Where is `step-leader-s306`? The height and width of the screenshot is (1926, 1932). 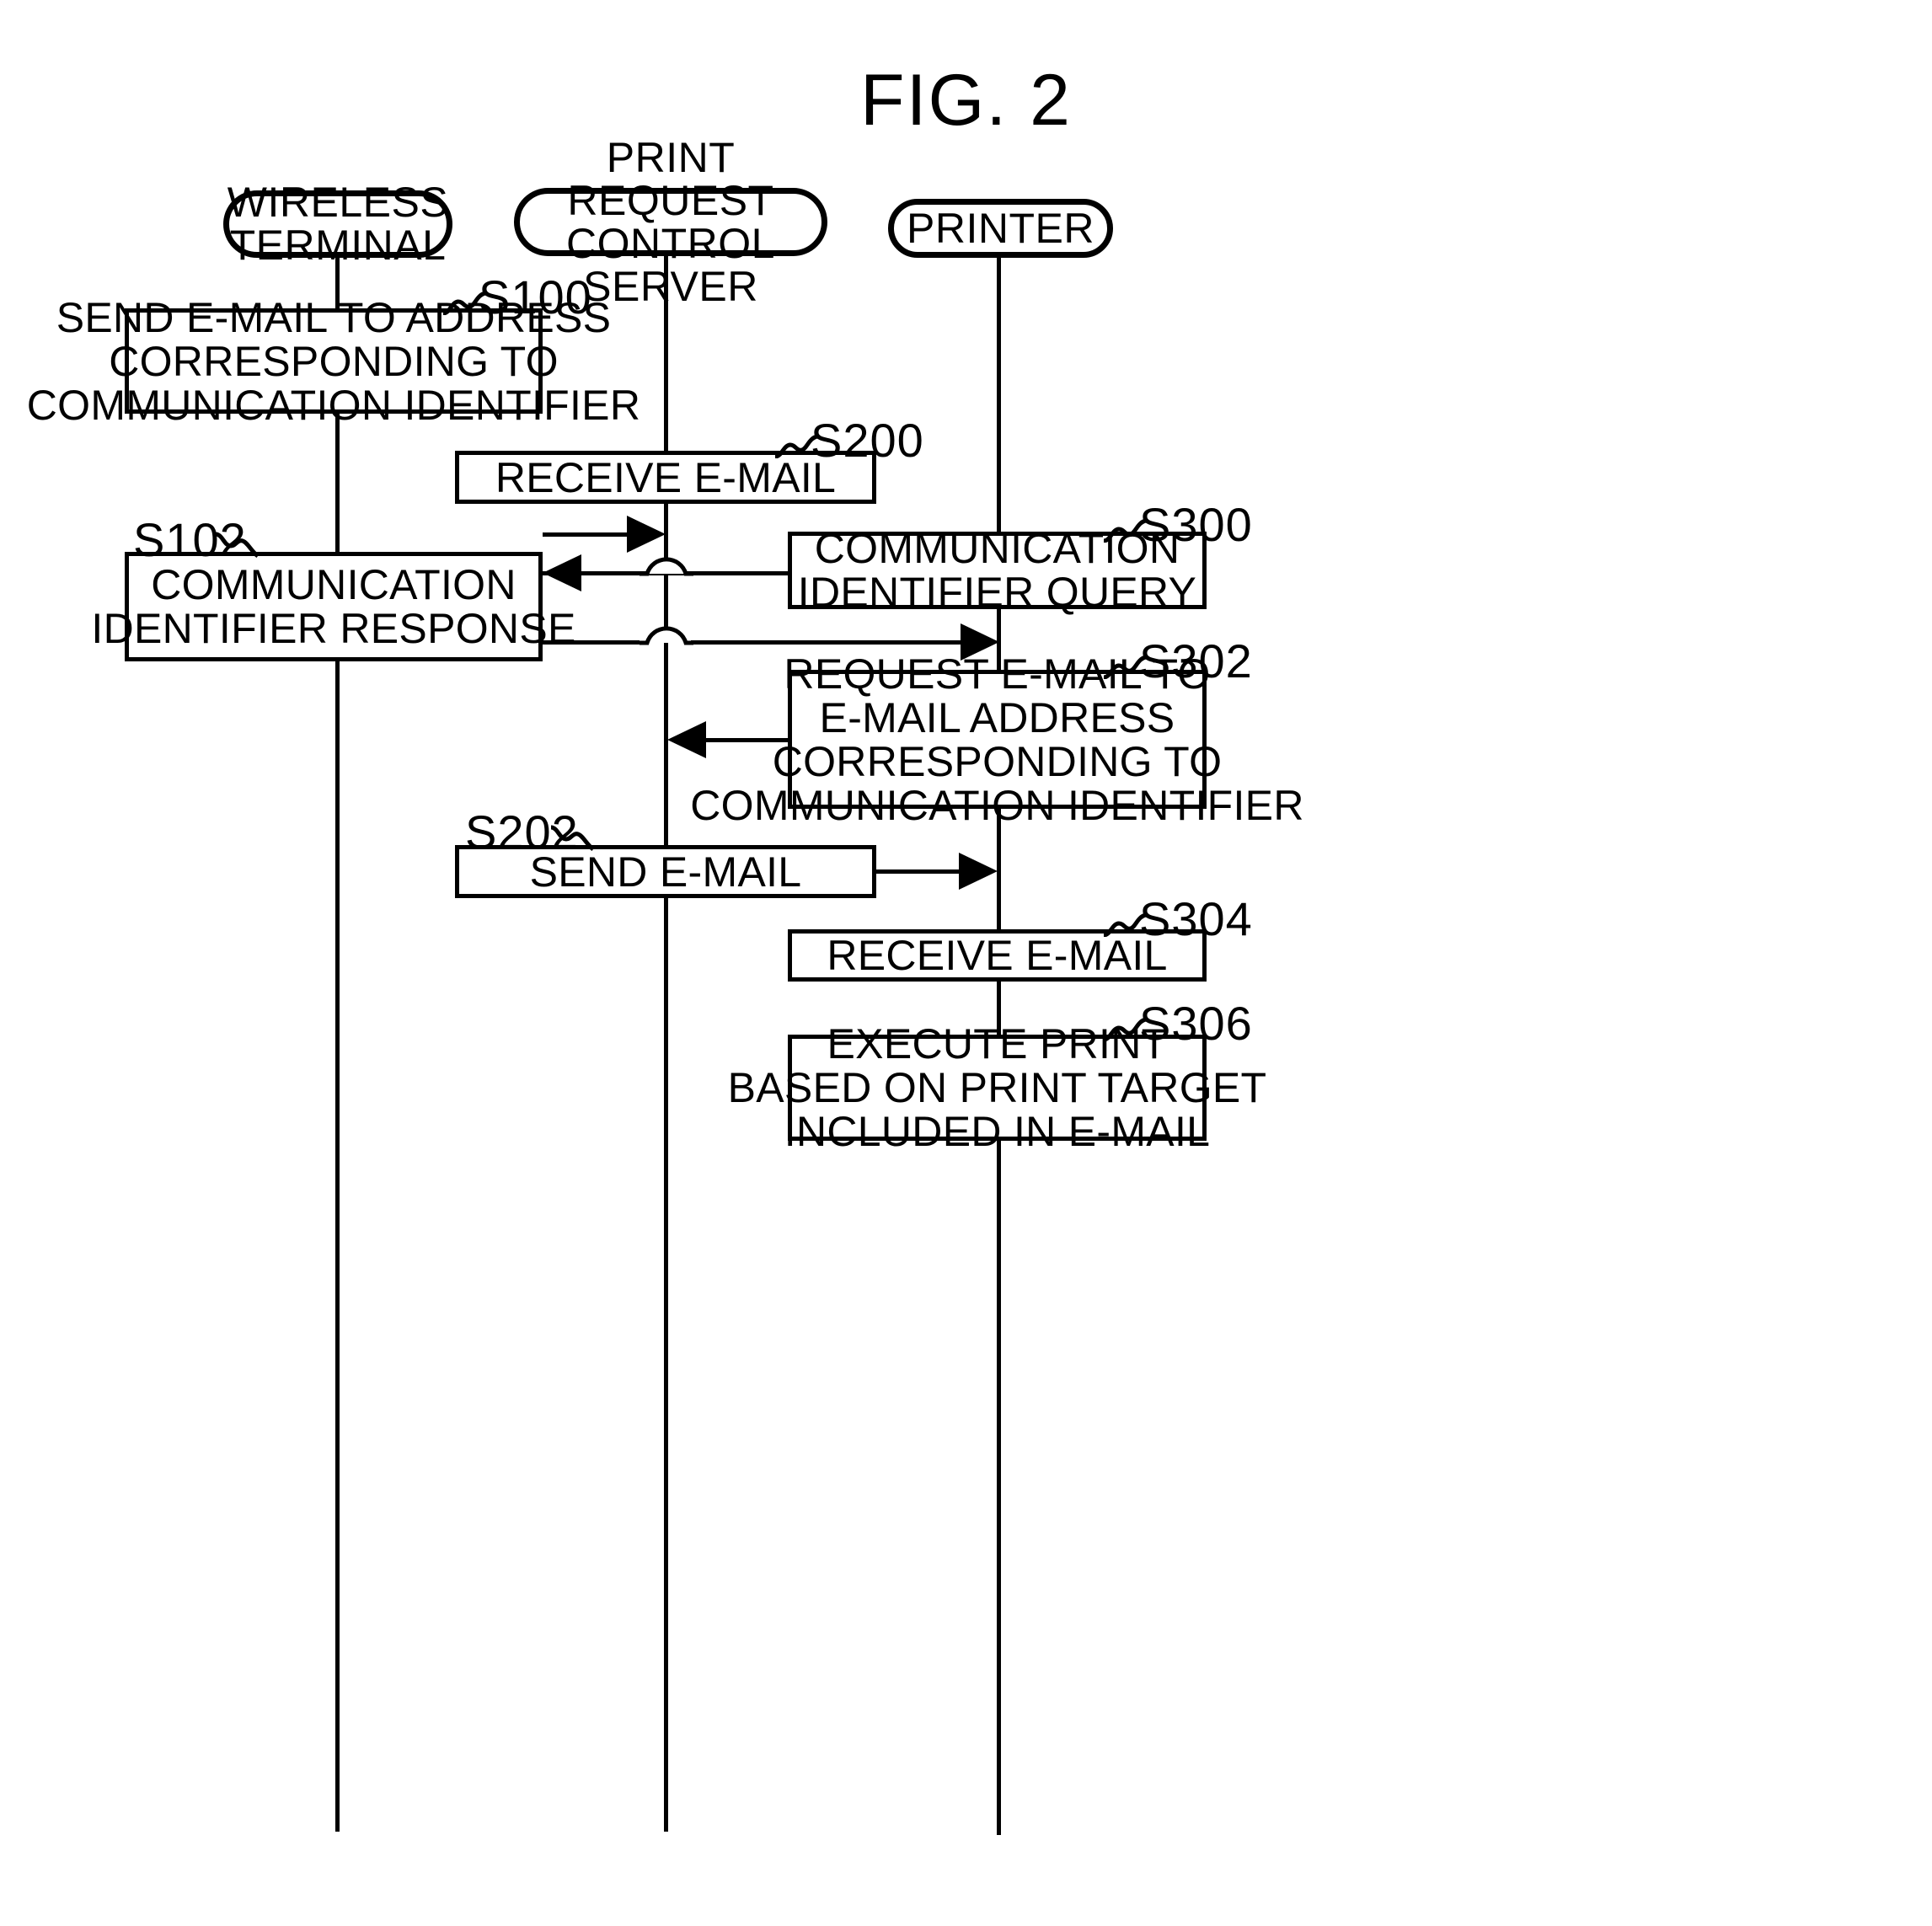 step-leader-s306 is located at coordinates (1127, 1030).